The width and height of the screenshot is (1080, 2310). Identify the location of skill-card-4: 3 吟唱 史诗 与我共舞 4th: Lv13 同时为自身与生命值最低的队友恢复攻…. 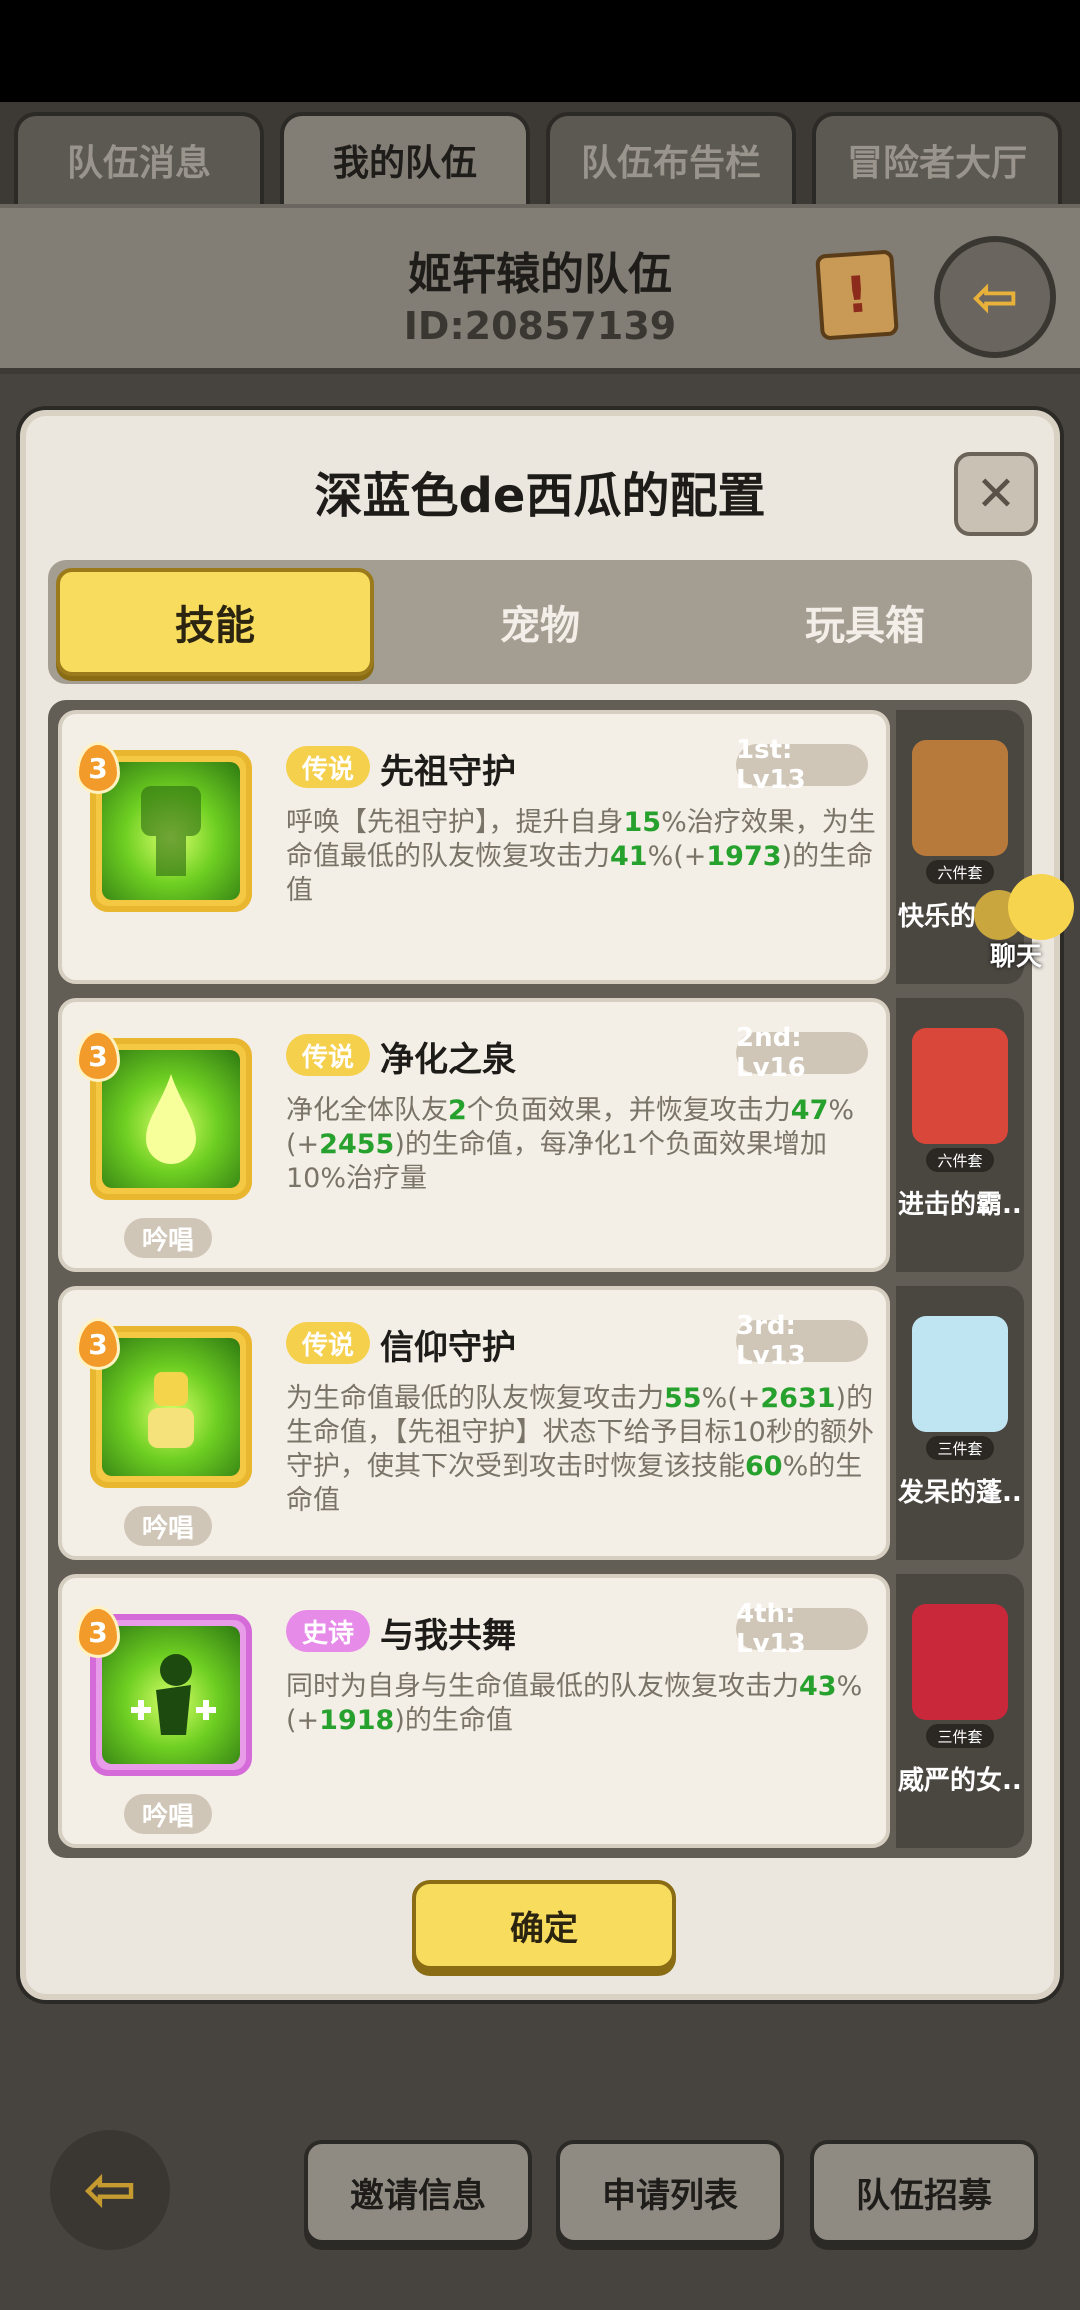
(474, 1711).